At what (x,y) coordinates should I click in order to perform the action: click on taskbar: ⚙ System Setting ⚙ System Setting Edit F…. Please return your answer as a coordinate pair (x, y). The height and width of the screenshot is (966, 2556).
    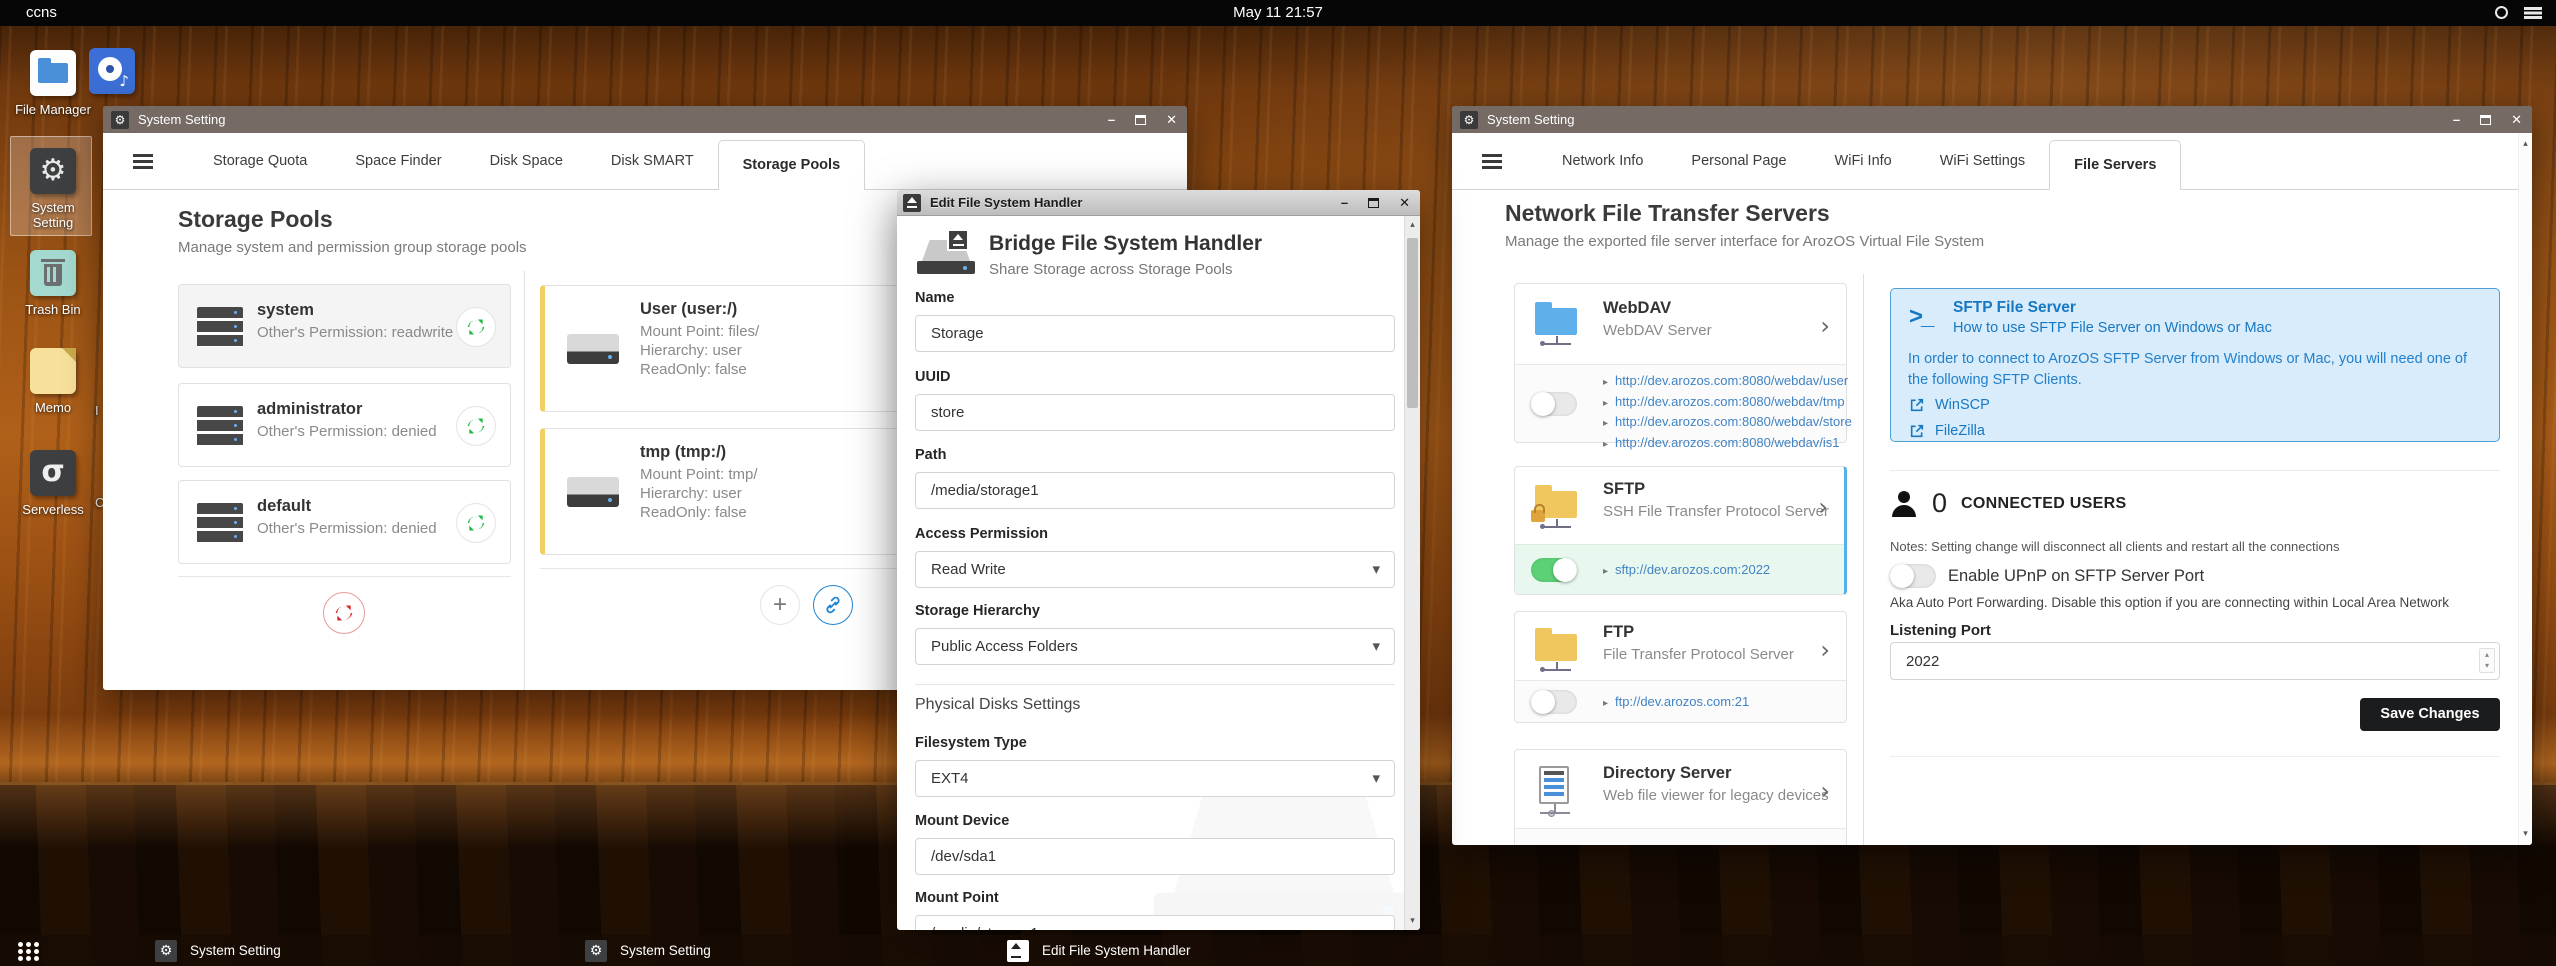
    Looking at the image, I should click on (1278, 950).